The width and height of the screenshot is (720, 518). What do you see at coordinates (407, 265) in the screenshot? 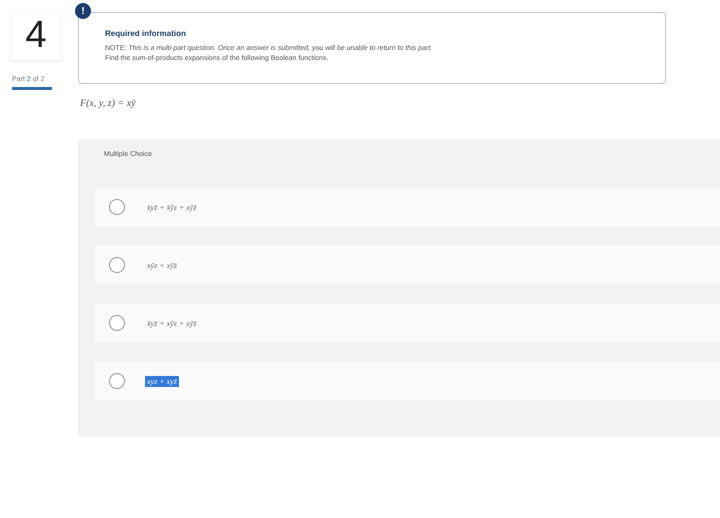
I see `choice-row: xȳz + xȳz̄` at bounding box center [407, 265].